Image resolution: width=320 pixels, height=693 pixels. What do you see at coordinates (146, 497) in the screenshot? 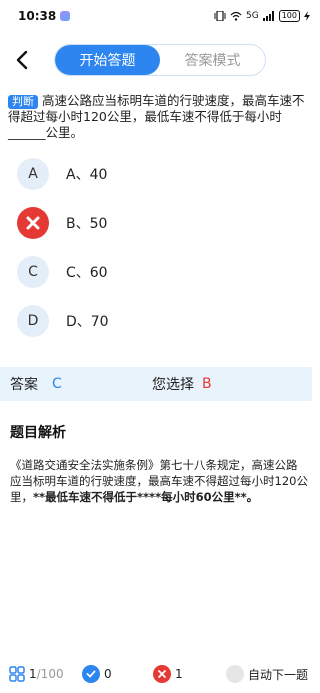
I see `analysis-text-bold: **最低车速不得低于****每小时60公里**。` at bounding box center [146, 497].